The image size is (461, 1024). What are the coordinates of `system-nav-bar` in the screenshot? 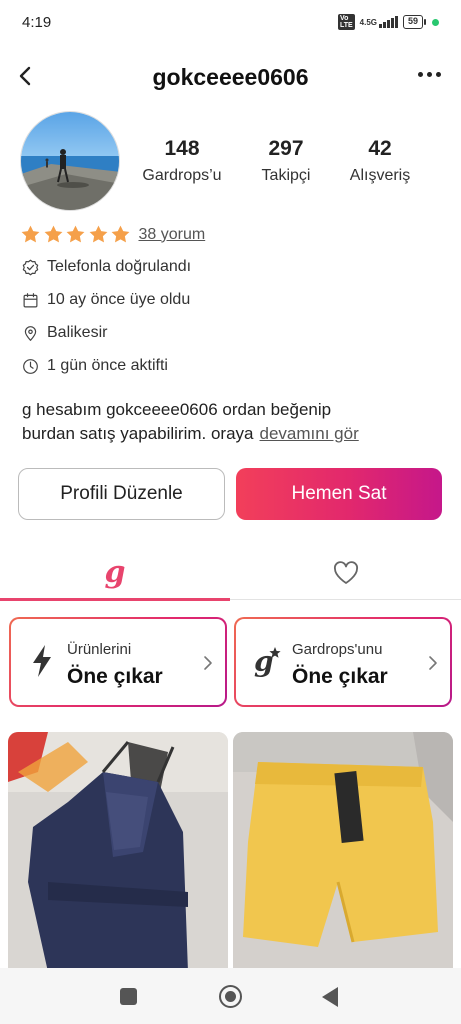 It's located at (230, 996).